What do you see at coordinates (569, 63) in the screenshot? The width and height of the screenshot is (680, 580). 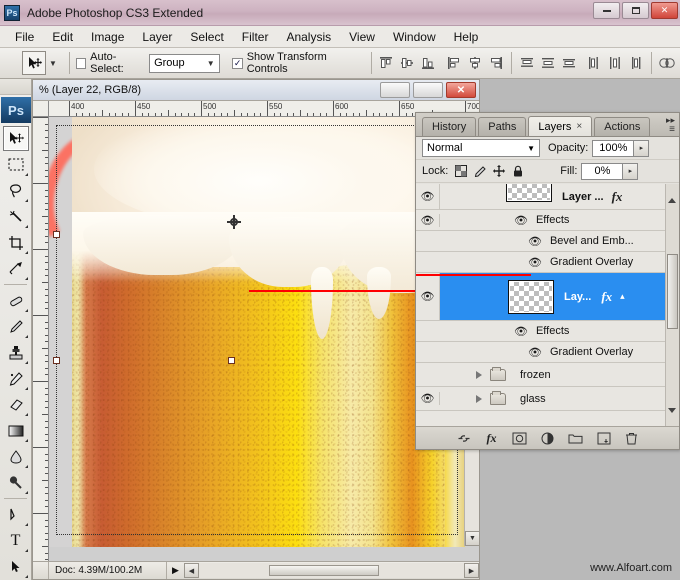 I see `distribute-bottom-edges-icon` at bounding box center [569, 63].